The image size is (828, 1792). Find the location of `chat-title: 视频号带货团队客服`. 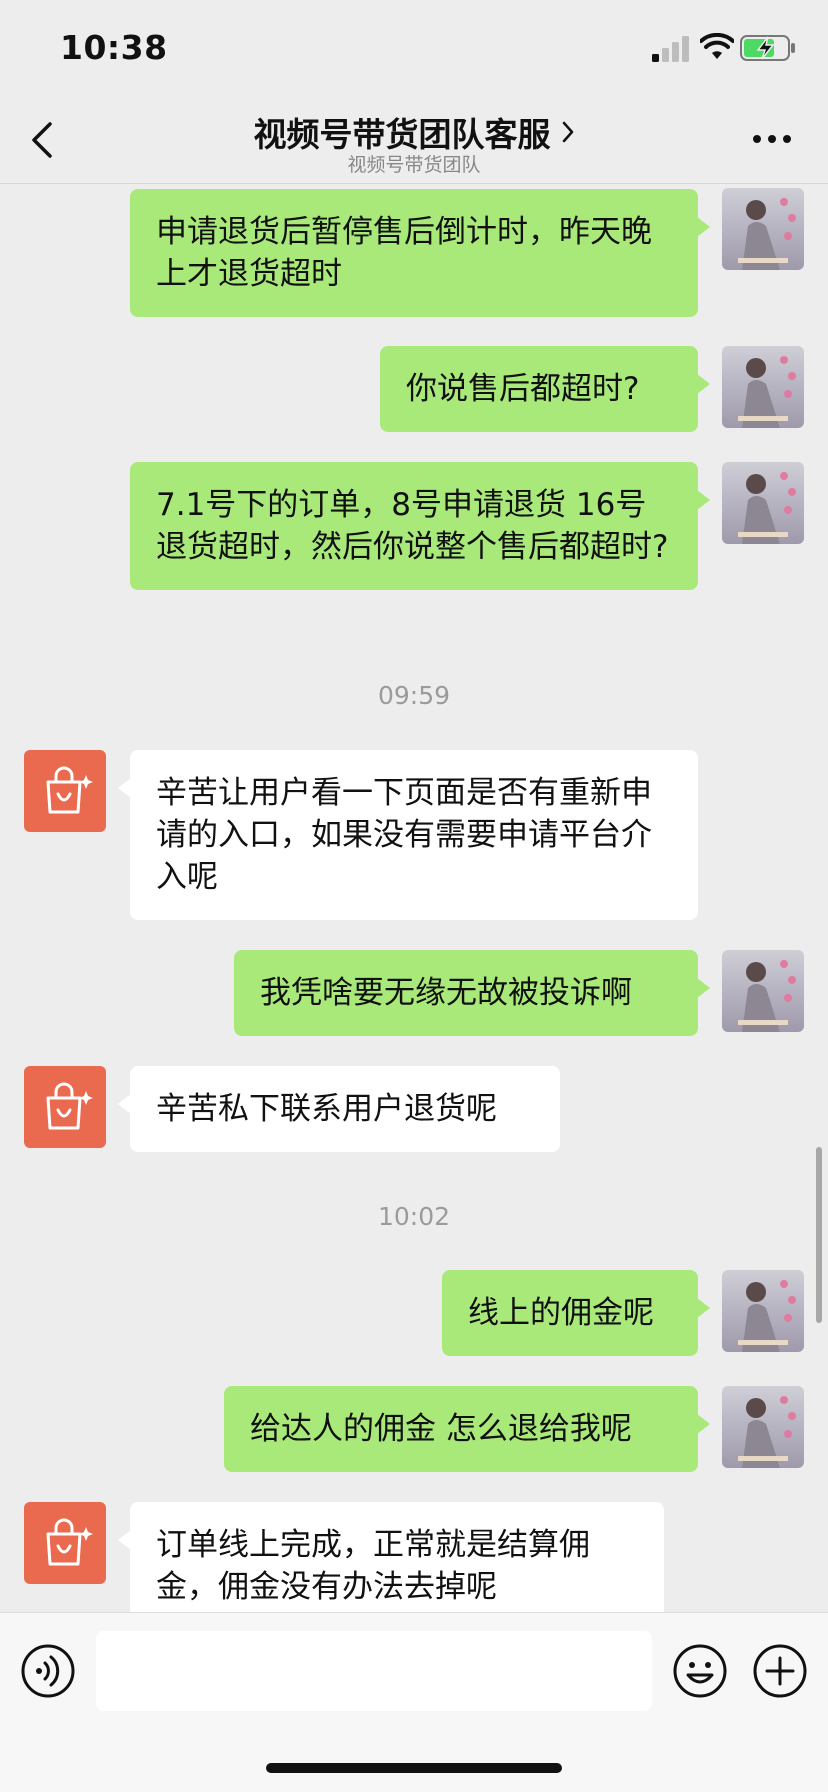

chat-title: 视频号带货团队客服 is located at coordinates (402, 132).